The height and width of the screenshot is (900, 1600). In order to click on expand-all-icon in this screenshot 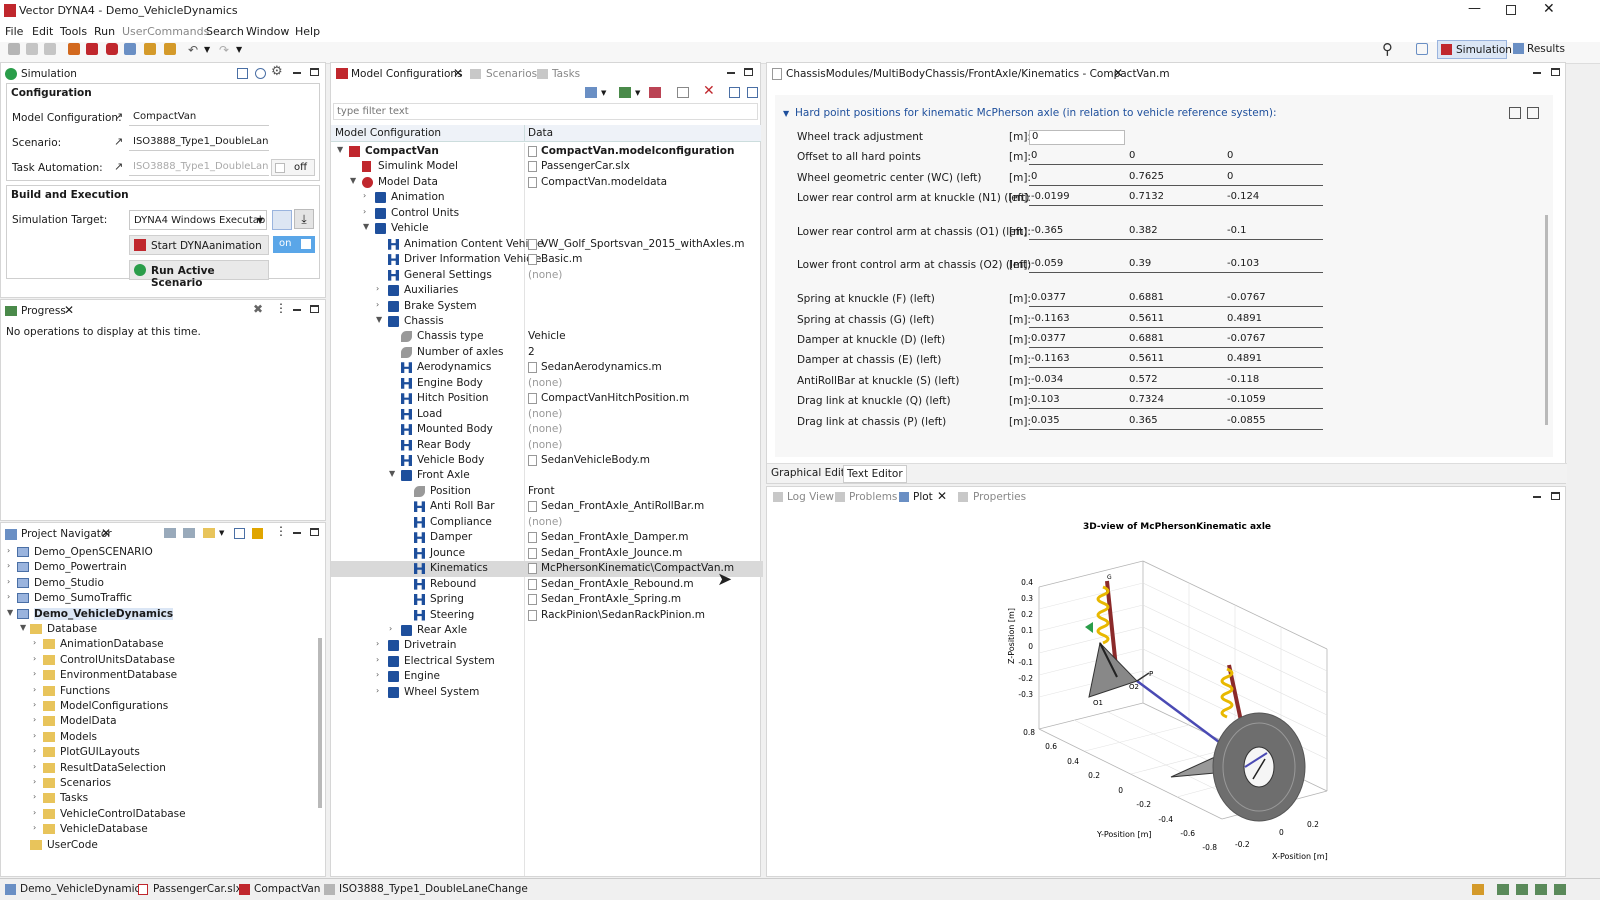, I will do `click(734, 92)`.